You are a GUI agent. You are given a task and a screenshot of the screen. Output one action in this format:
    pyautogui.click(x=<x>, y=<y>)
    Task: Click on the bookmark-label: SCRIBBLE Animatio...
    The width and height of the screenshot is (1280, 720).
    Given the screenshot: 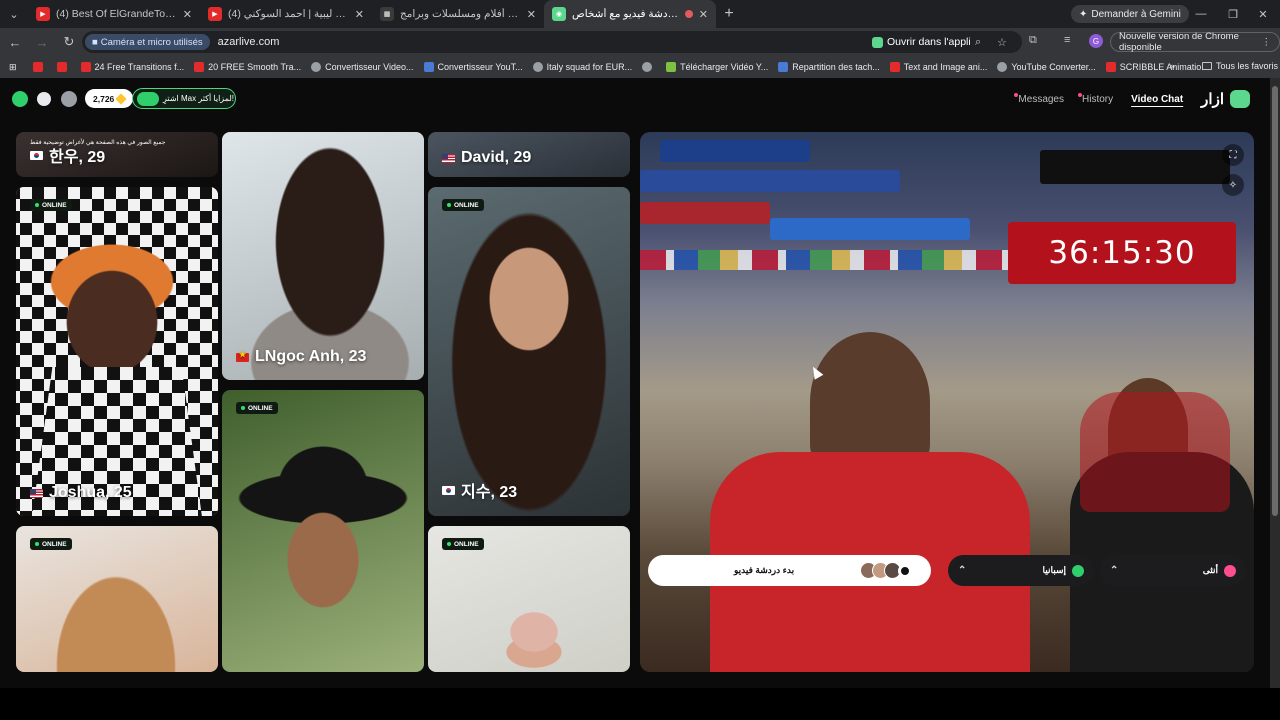 What is the action you would take?
    pyautogui.click(x=1164, y=67)
    